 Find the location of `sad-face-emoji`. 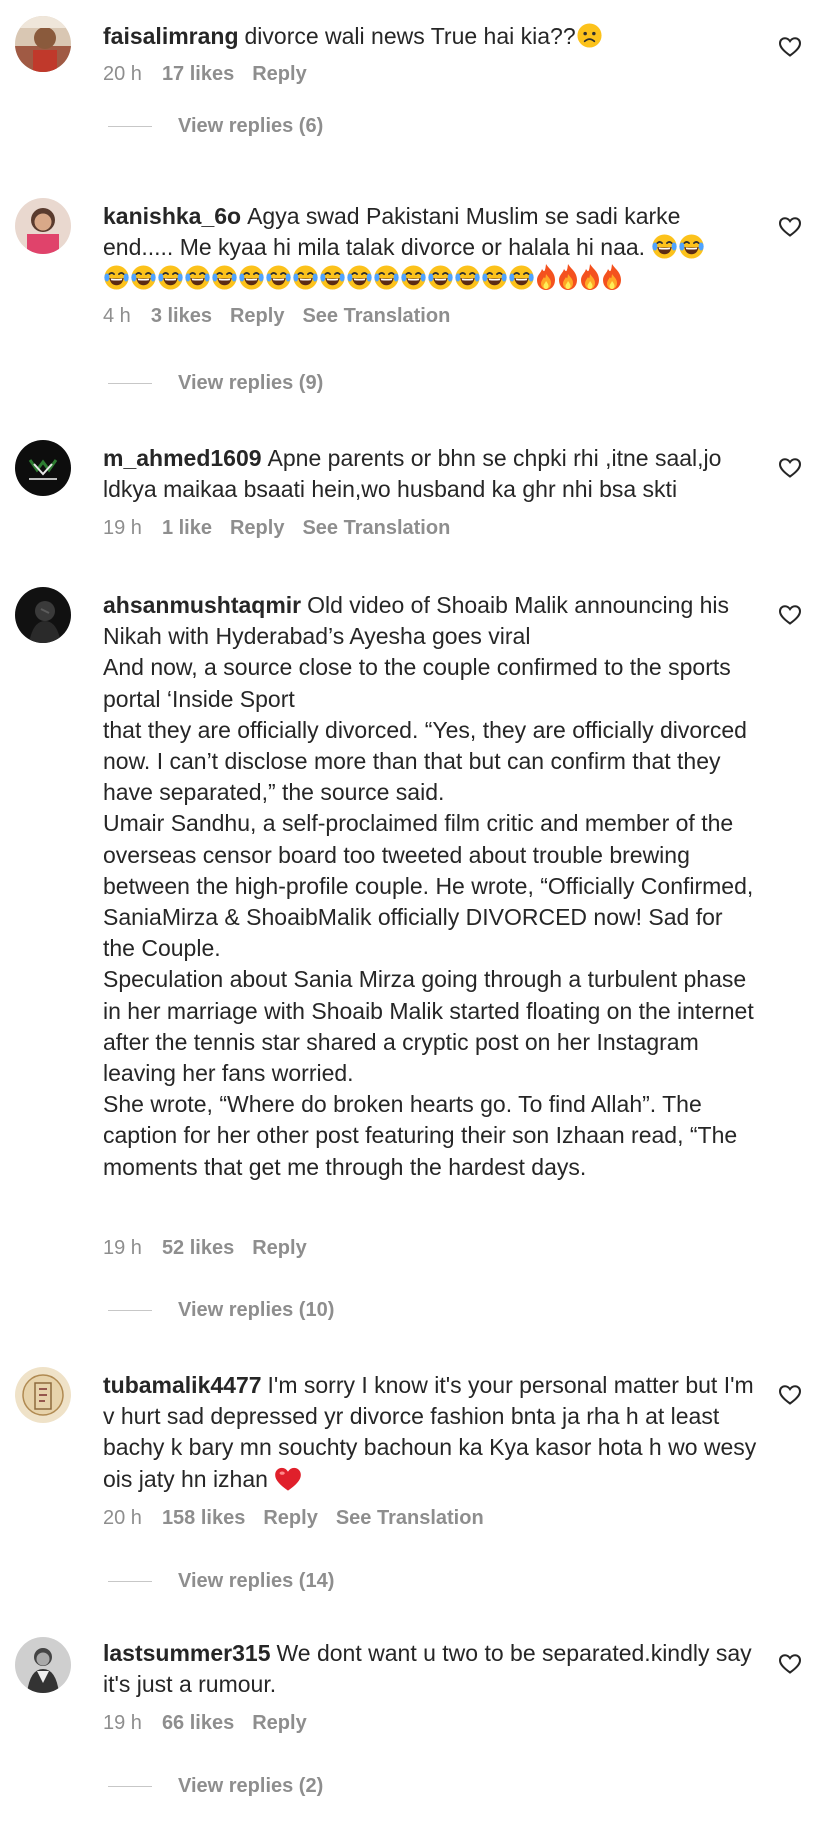

sad-face-emoji is located at coordinates (589, 39).